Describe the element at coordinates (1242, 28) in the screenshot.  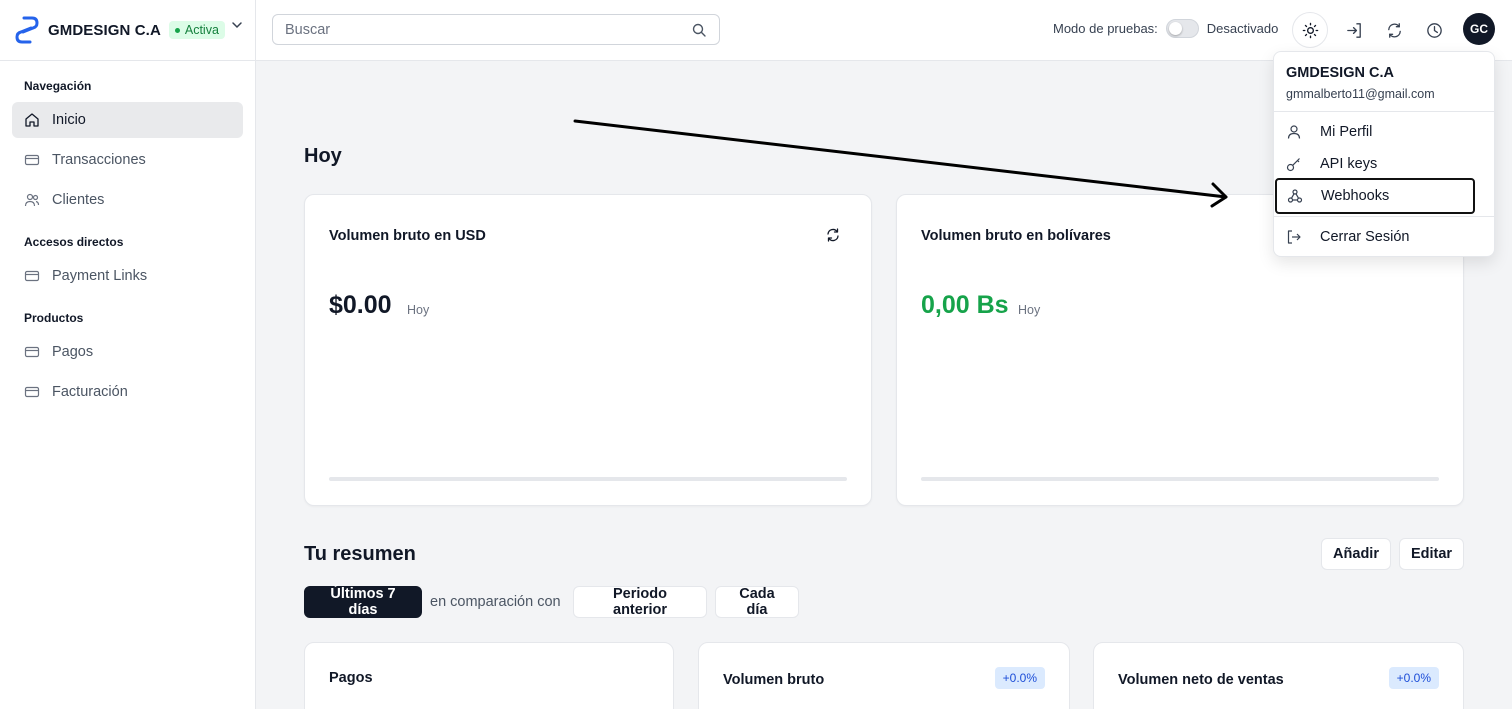
I see `test-mode-state: Desactivado` at that location.